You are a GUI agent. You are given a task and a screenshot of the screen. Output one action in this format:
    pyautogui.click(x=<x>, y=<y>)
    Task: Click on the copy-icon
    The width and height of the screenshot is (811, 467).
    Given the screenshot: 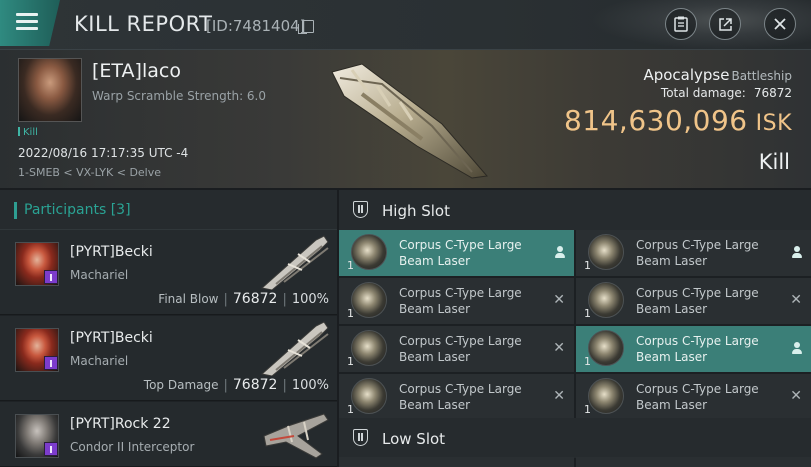 What is the action you would take?
    pyautogui.click(x=306, y=27)
    